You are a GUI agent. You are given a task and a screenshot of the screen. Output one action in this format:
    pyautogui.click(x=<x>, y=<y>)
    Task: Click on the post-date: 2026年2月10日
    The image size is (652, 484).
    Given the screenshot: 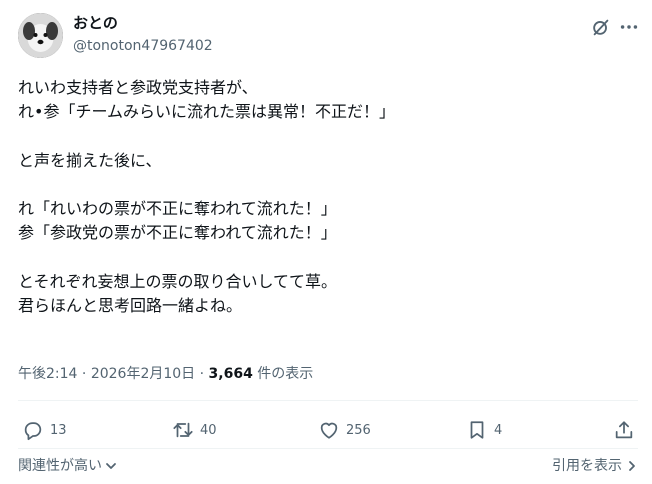 What is the action you would take?
    pyautogui.click(x=143, y=374)
    